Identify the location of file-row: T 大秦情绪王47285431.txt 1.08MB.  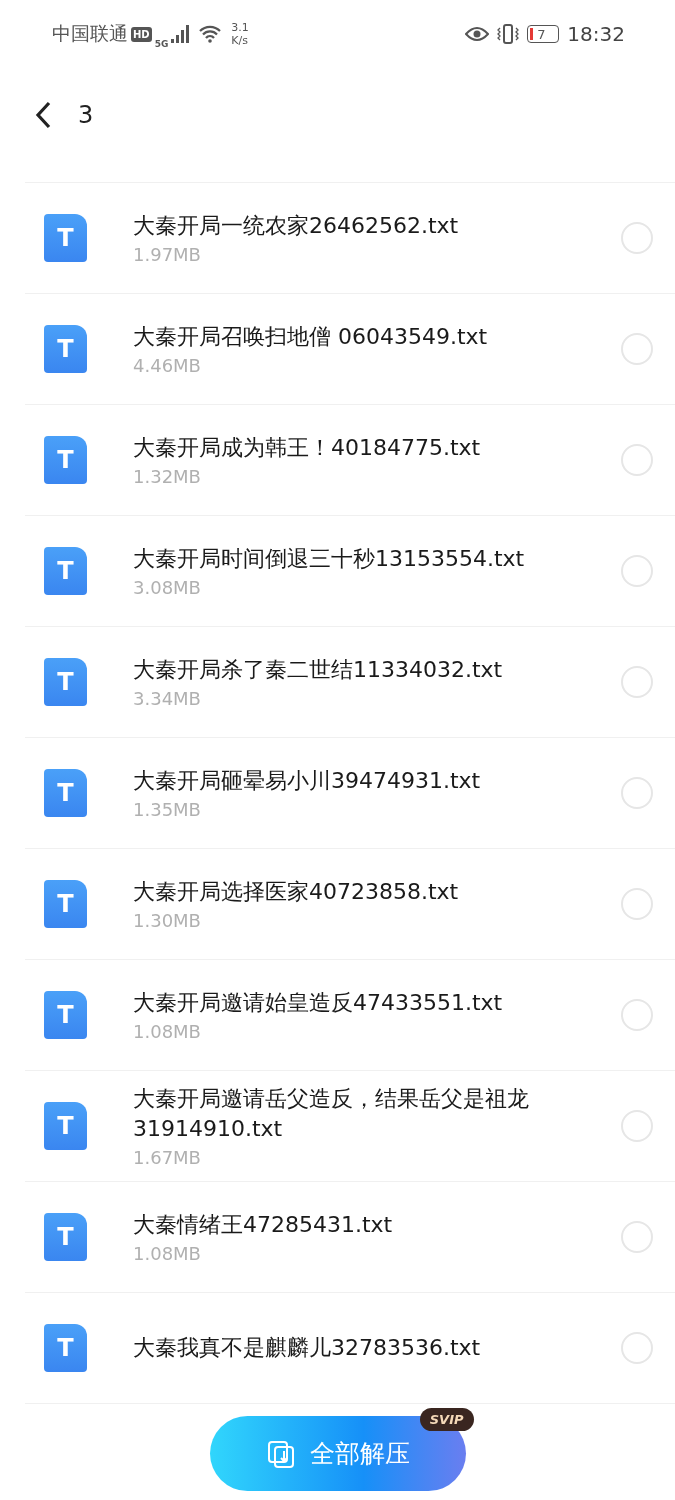
(350, 1237).